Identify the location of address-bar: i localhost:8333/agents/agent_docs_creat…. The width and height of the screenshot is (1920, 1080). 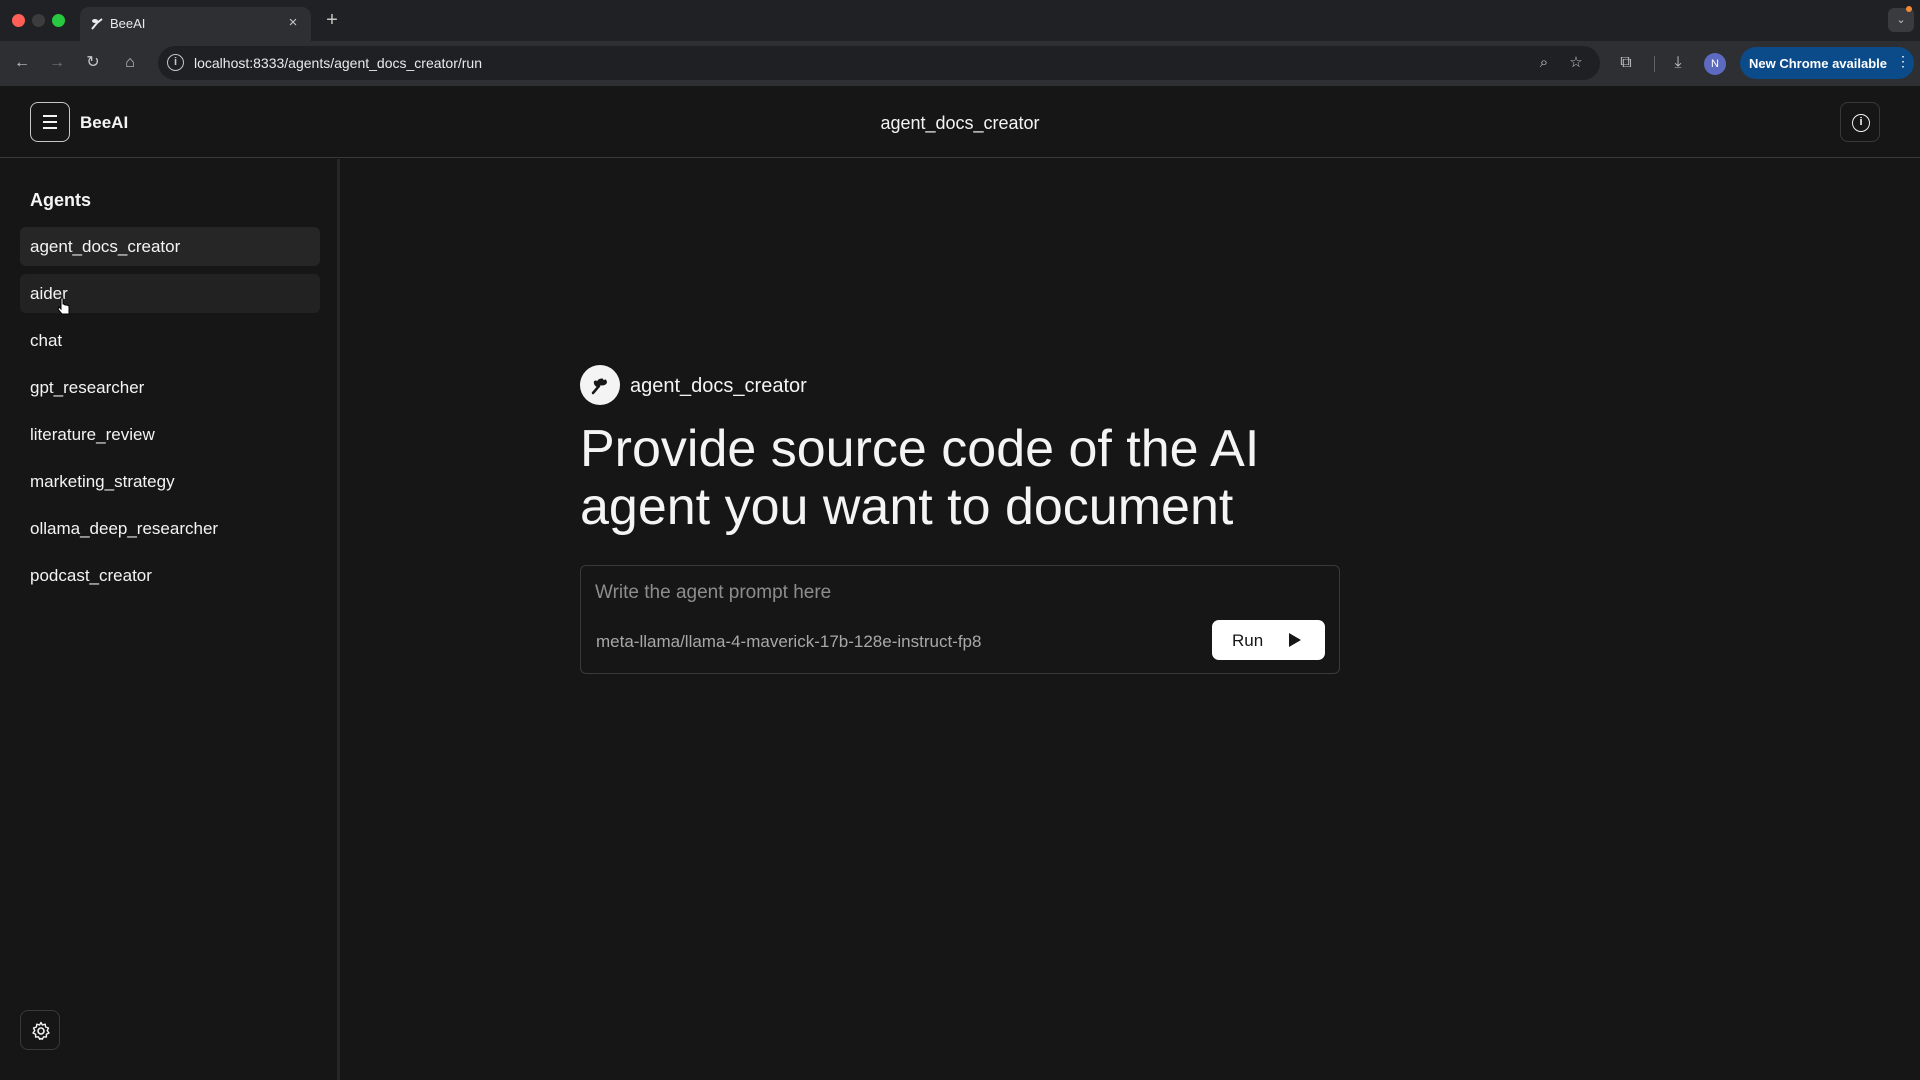
(879, 63).